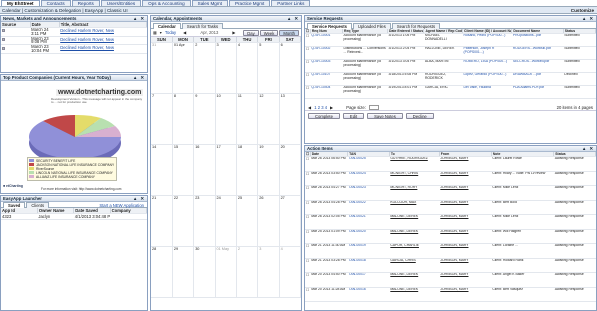  I want to click on table-cell: Q-SR-10404, so click(326, 92).